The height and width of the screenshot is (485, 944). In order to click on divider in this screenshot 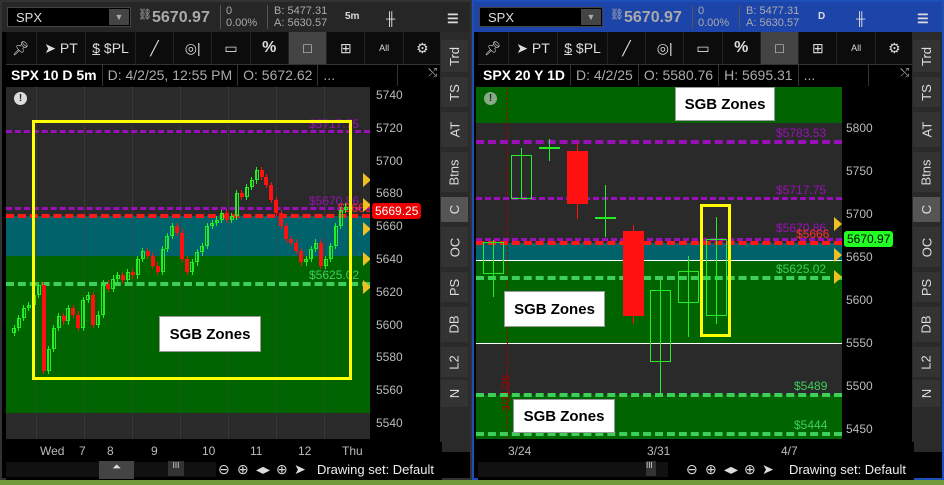, I will do `click(739, 17)`.